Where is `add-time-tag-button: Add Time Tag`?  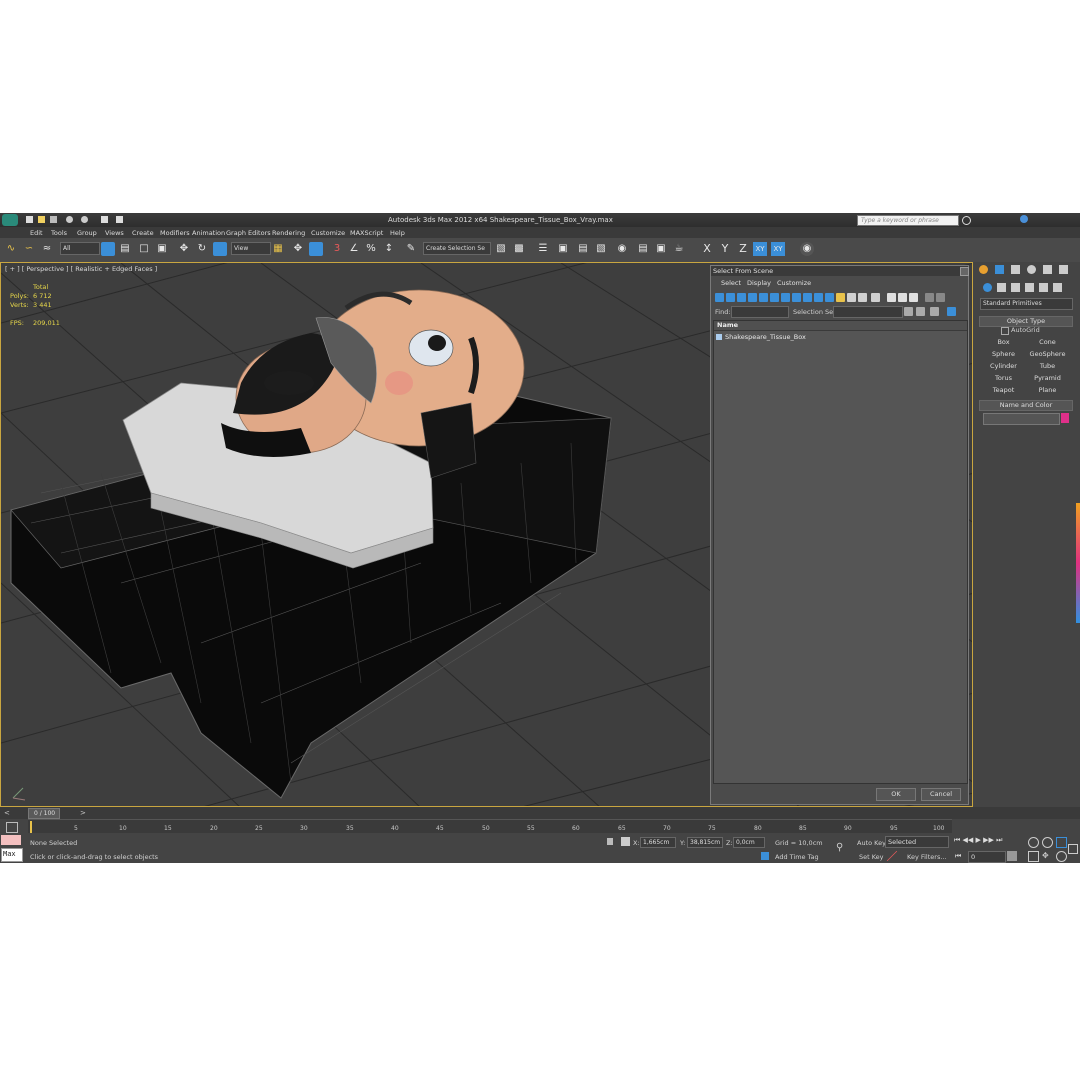 add-time-tag-button: Add Time Tag is located at coordinates (797, 857).